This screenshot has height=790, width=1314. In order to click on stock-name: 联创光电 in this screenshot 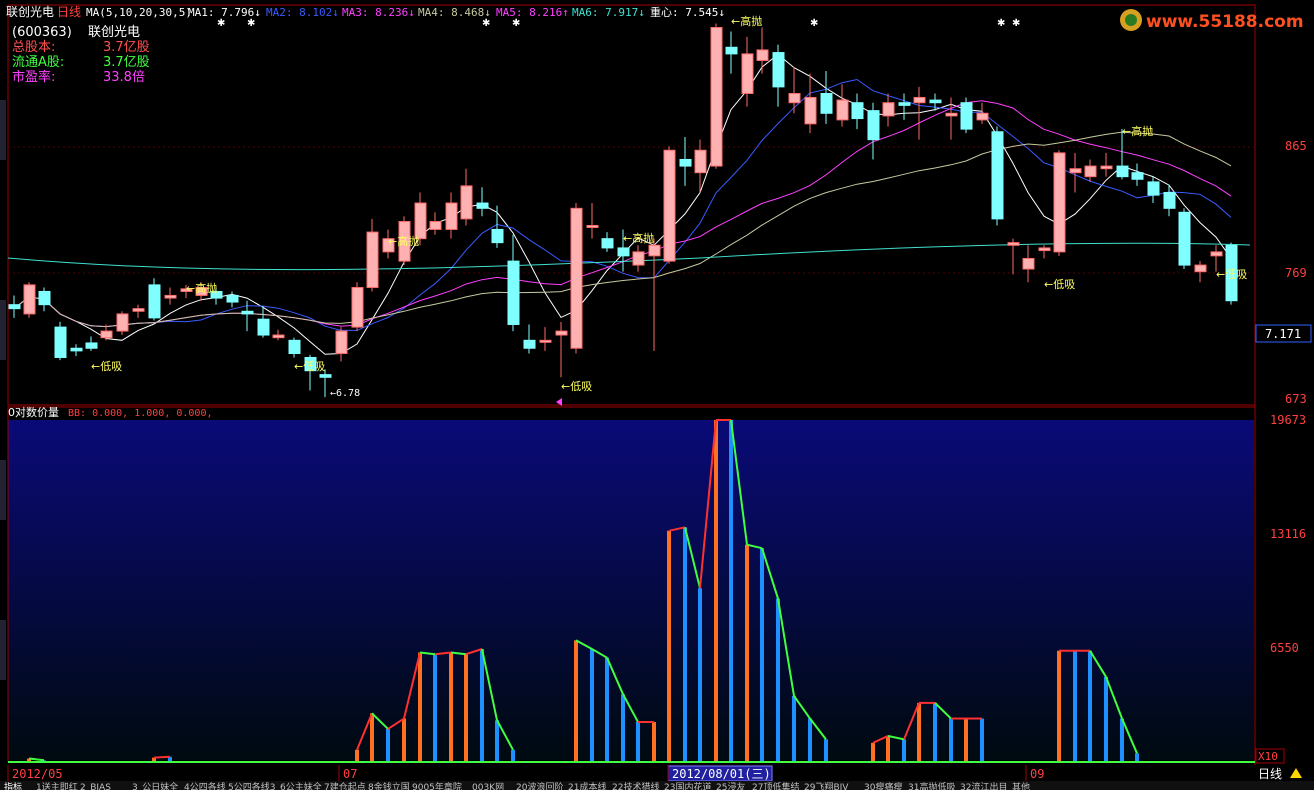, I will do `click(30, 12)`.